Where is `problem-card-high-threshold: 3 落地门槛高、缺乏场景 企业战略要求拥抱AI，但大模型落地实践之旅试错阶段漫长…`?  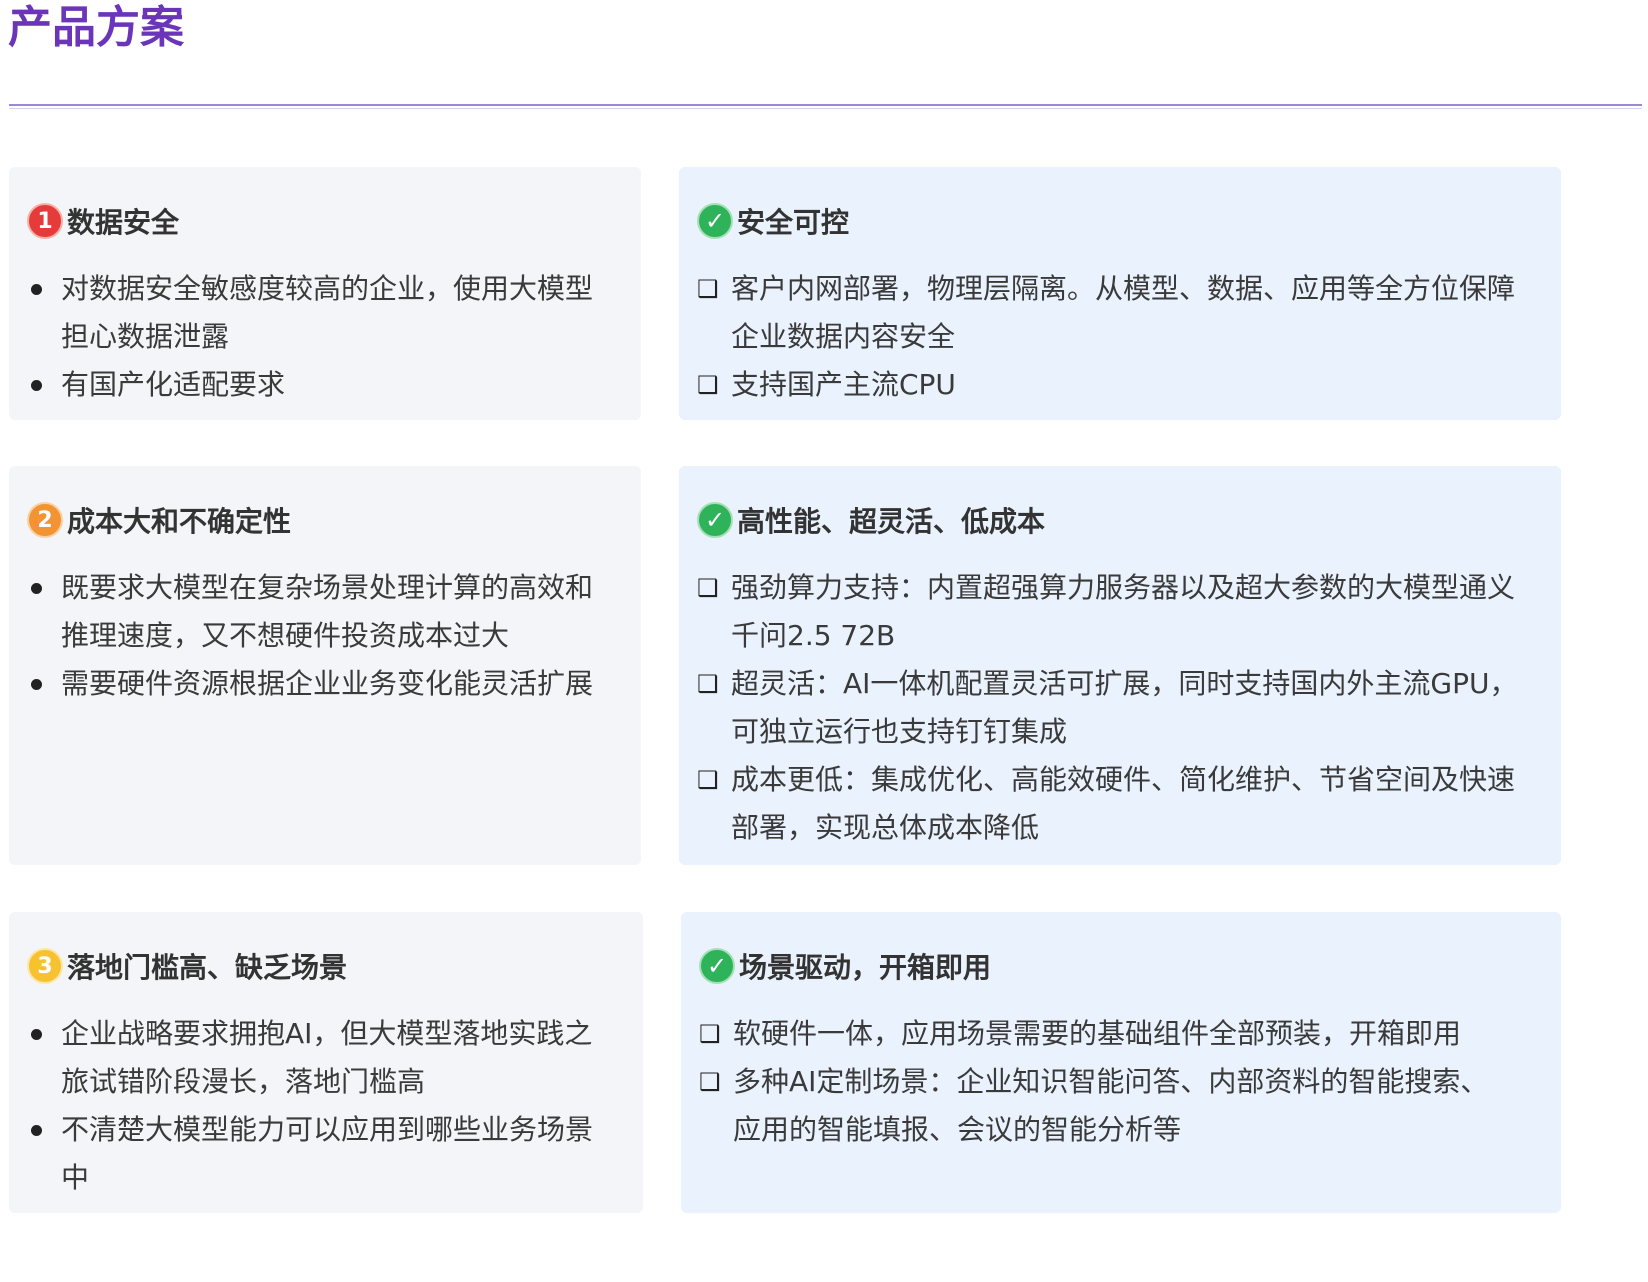
problem-card-high-threshold: 3 落地门槛高、缺乏场景 企业战略要求拥抱AI，但大模型落地实践之旅试错阶段漫长… is located at coordinates (326, 1062).